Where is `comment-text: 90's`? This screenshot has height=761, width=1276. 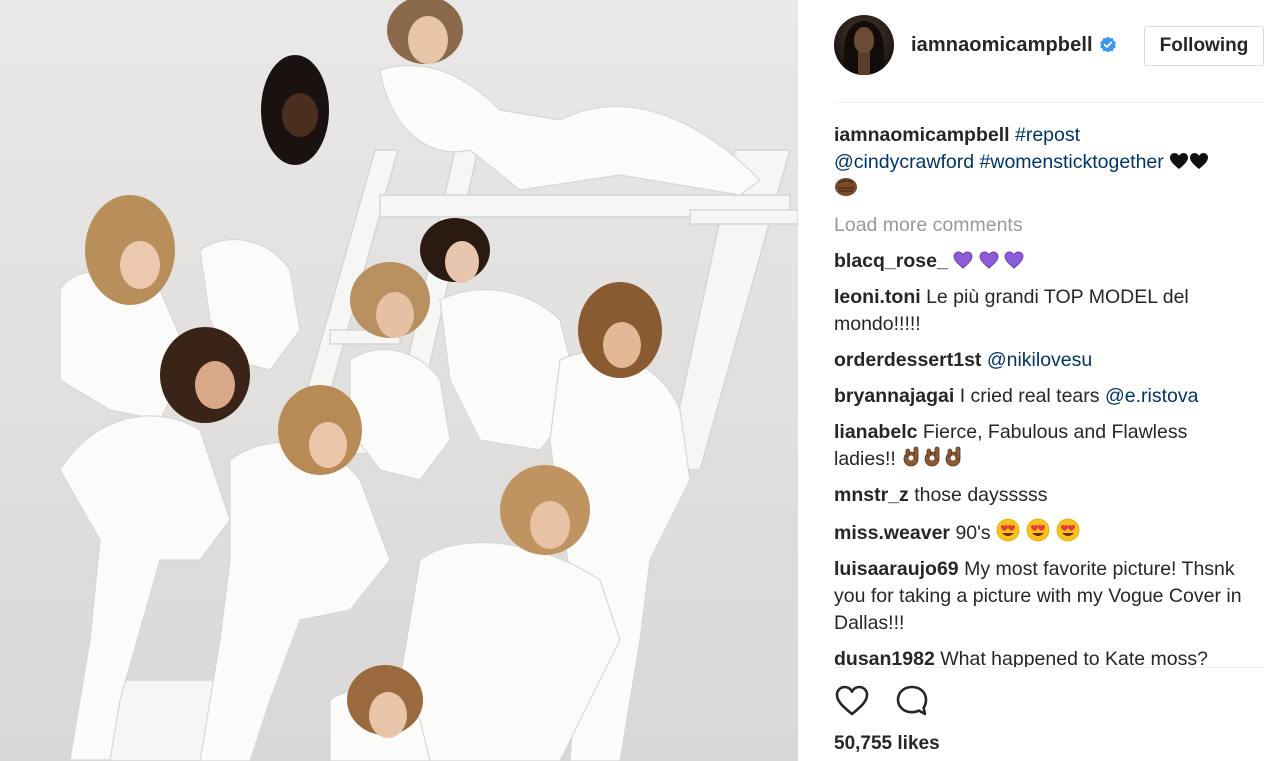 comment-text: 90's is located at coordinates (973, 533).